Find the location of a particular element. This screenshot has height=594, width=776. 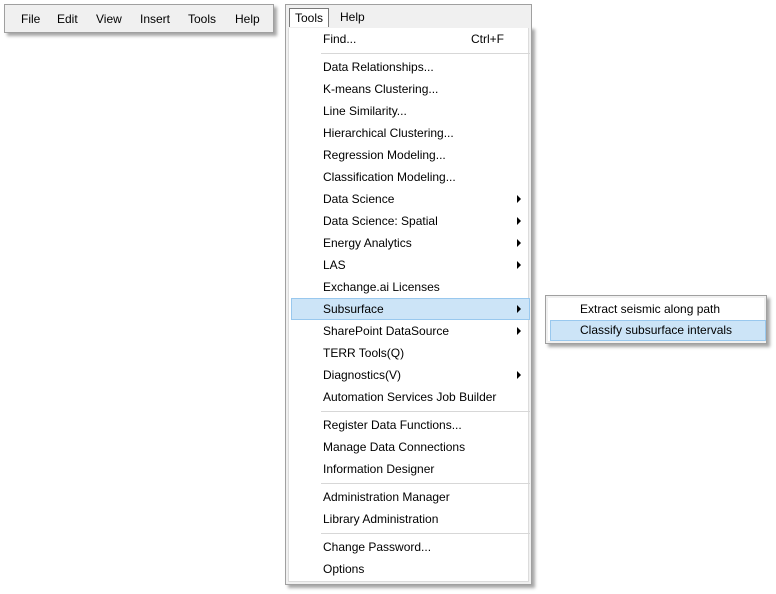

menu-item-label: Energy Analytics is located at coordinates (367, 243).